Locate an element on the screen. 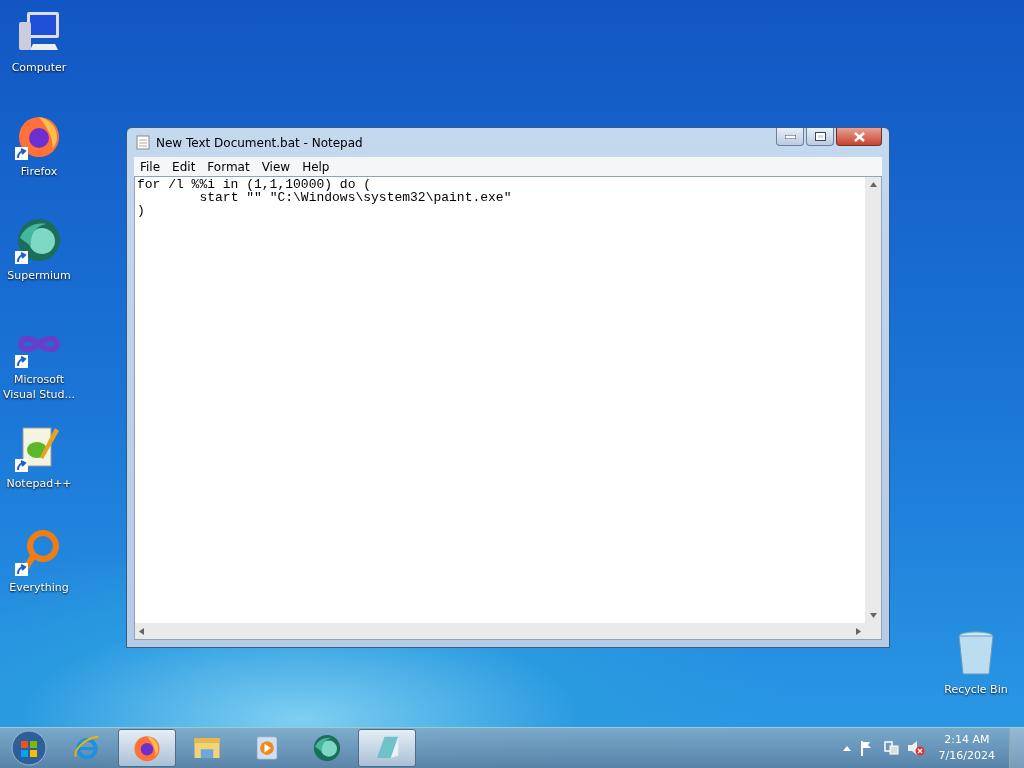 This screenshot has height=768, width=1024. minimize-button is located at coordinates (790, 137).